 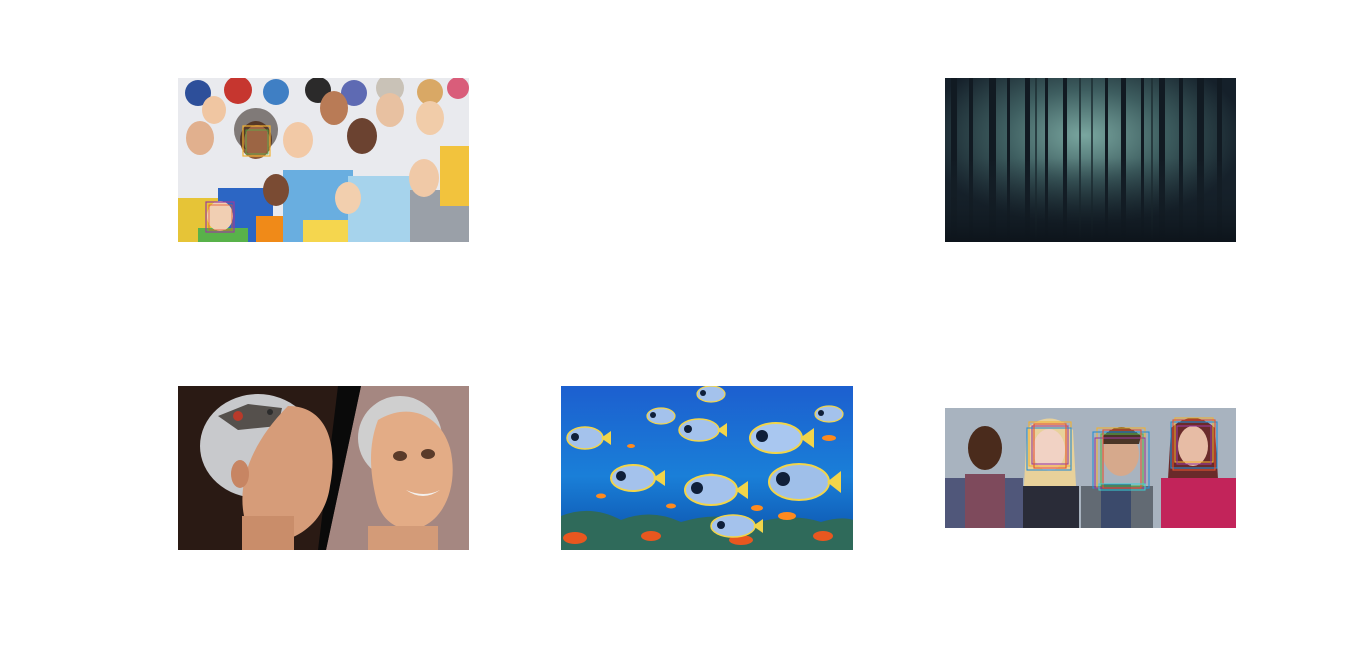 I want to click on forest-photo, so click(x=1090, y=160).